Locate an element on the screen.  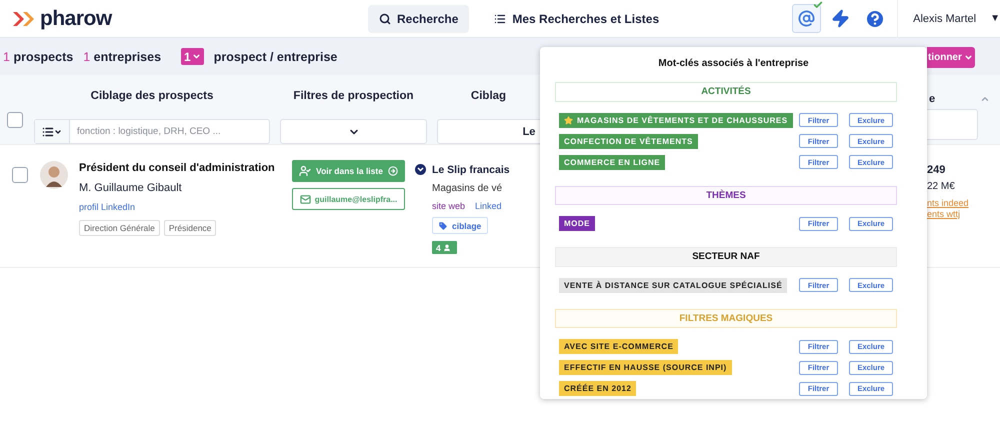
list-type-button is located at coordinates (52, 131).